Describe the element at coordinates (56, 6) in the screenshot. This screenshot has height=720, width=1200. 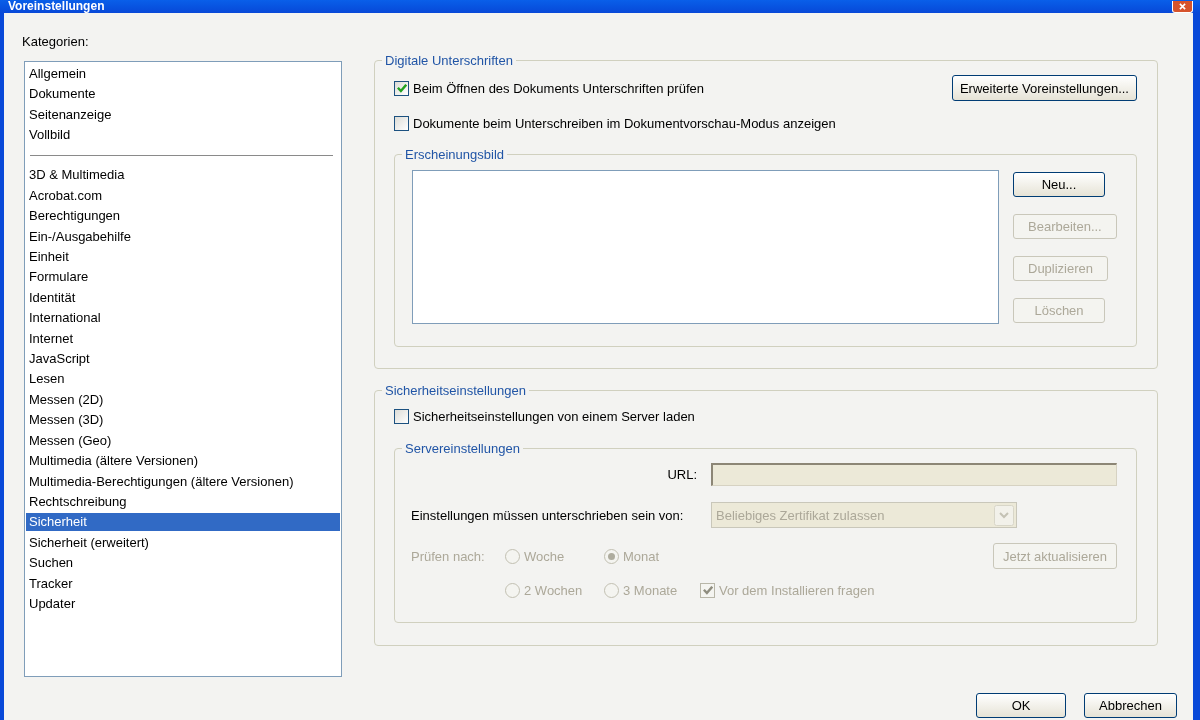
I see `window-title: Voreinstellungen` at that location.